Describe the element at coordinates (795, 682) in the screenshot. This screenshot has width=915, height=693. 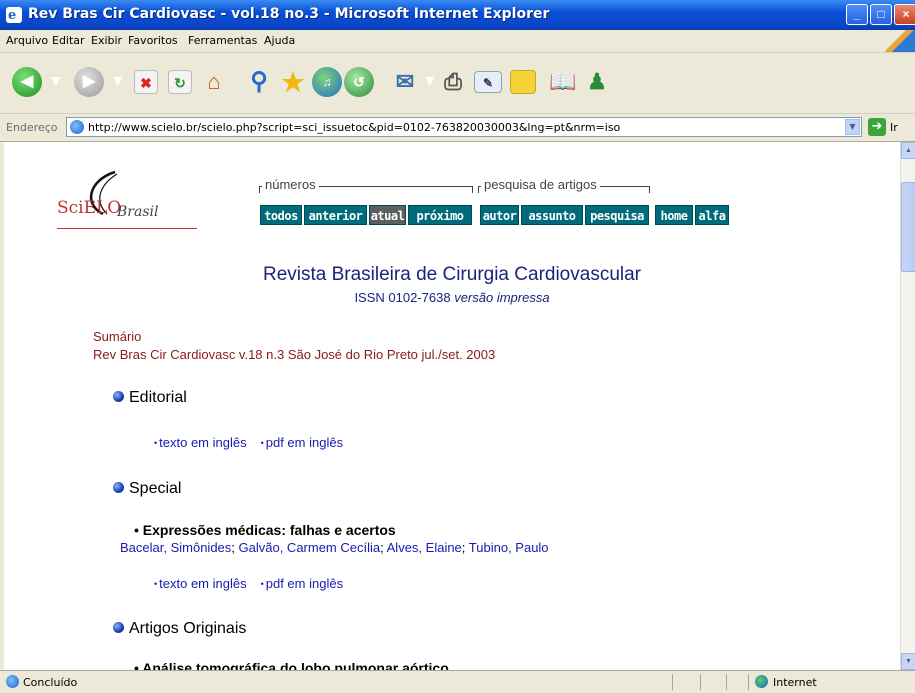
I see `status-zone: Internet` at that location.